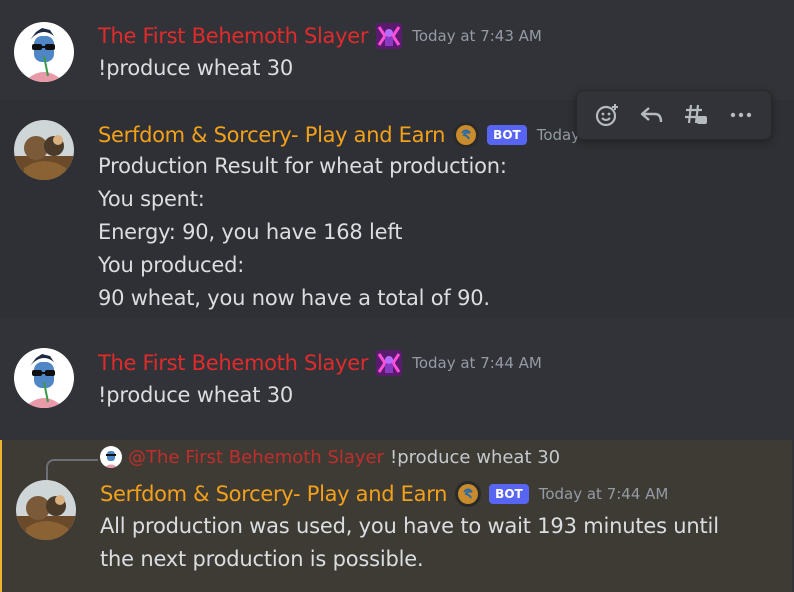  I want to click on reply-username: @The First Behemoth Slayer, so click(256, 457).